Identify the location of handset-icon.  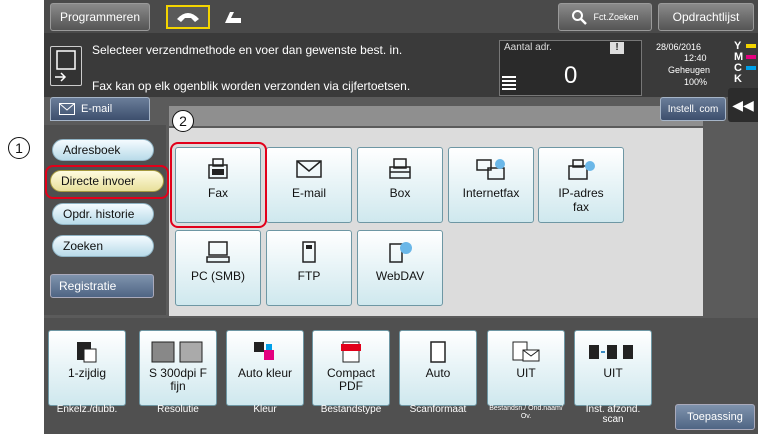
(233, 17).